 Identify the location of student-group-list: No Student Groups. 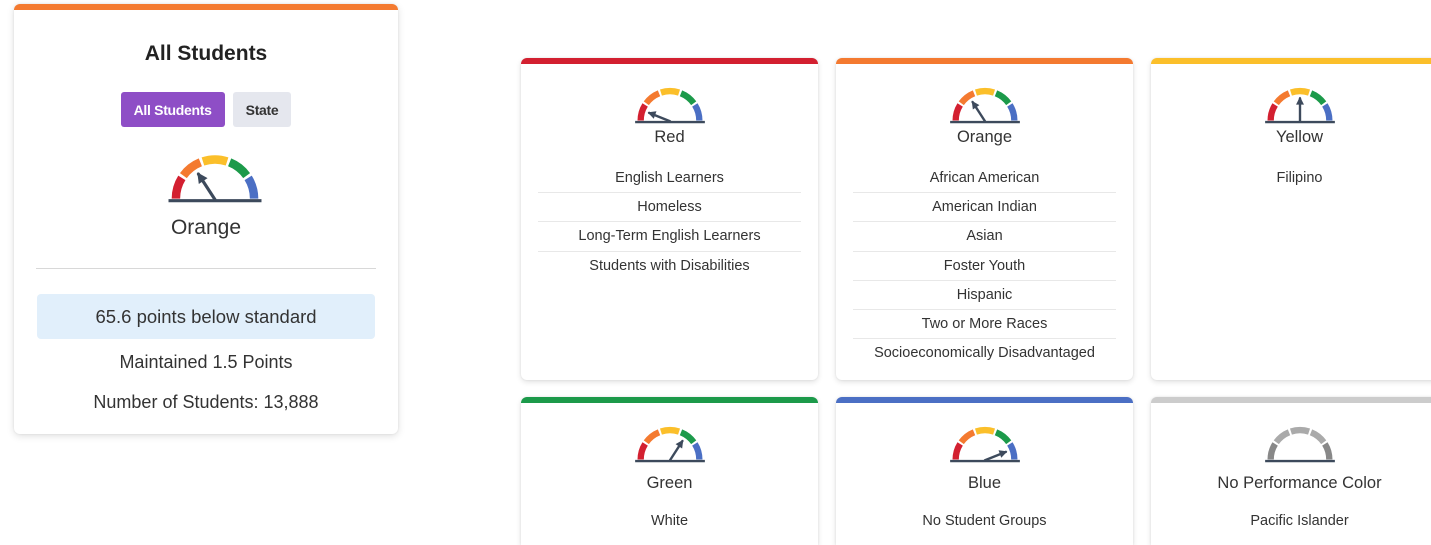
(984, 521).